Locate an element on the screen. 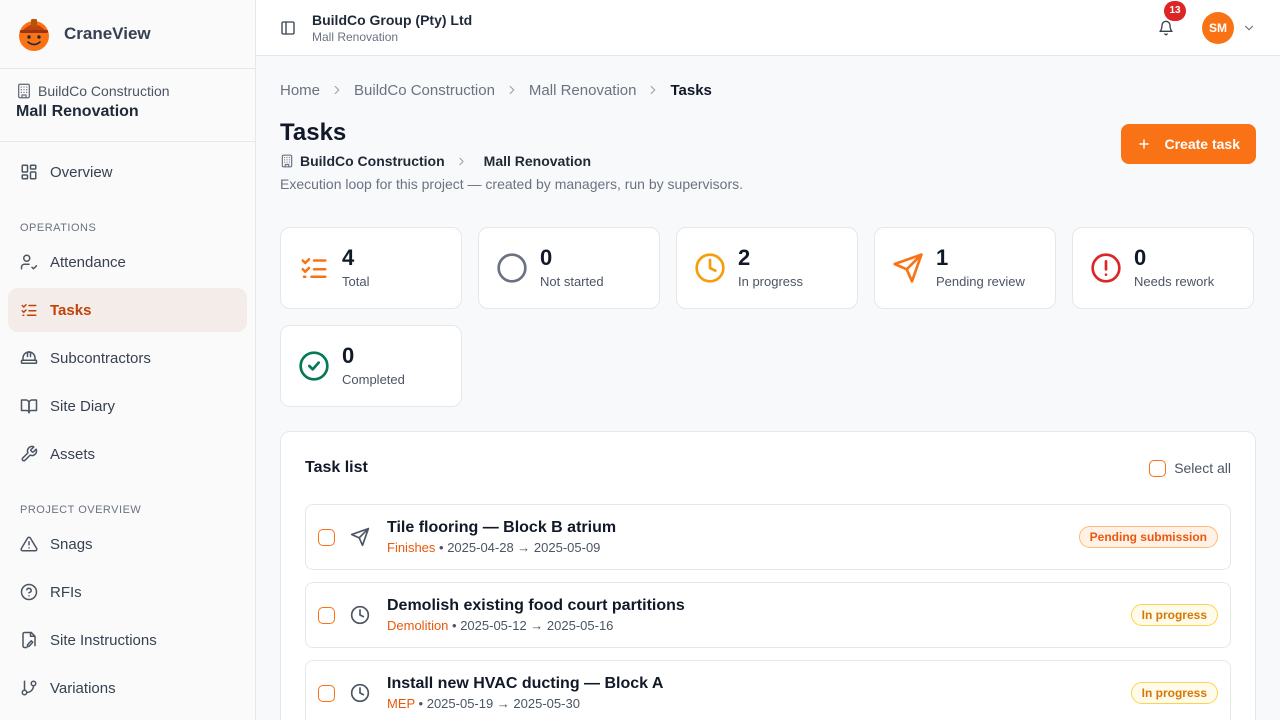  breadcrumb-project: Mall Renovation is located at coordinates (583, 90).